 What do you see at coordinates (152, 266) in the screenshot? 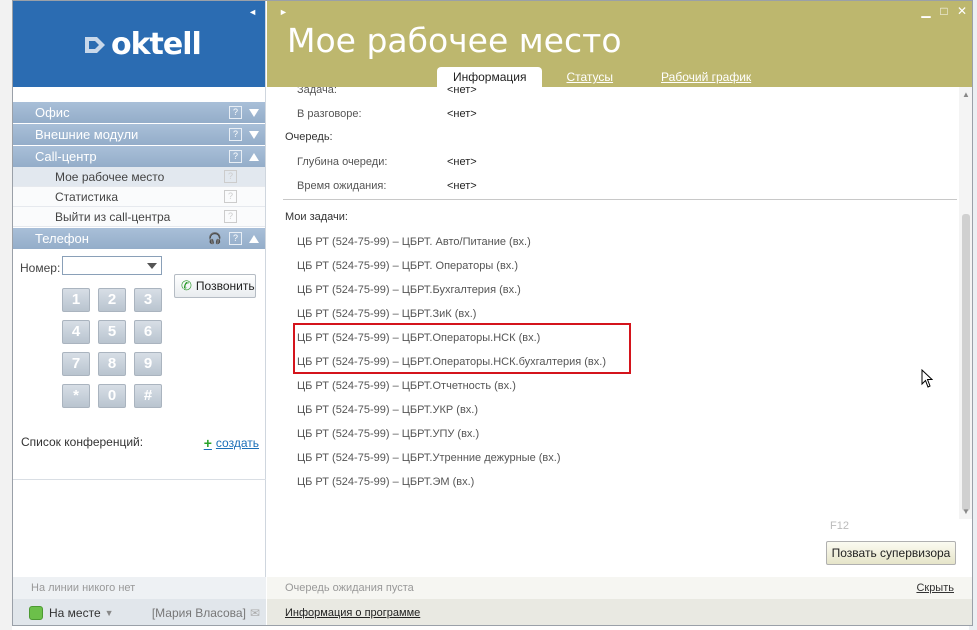
I see `chevron-down-icon` at bounding box center [152, 266].